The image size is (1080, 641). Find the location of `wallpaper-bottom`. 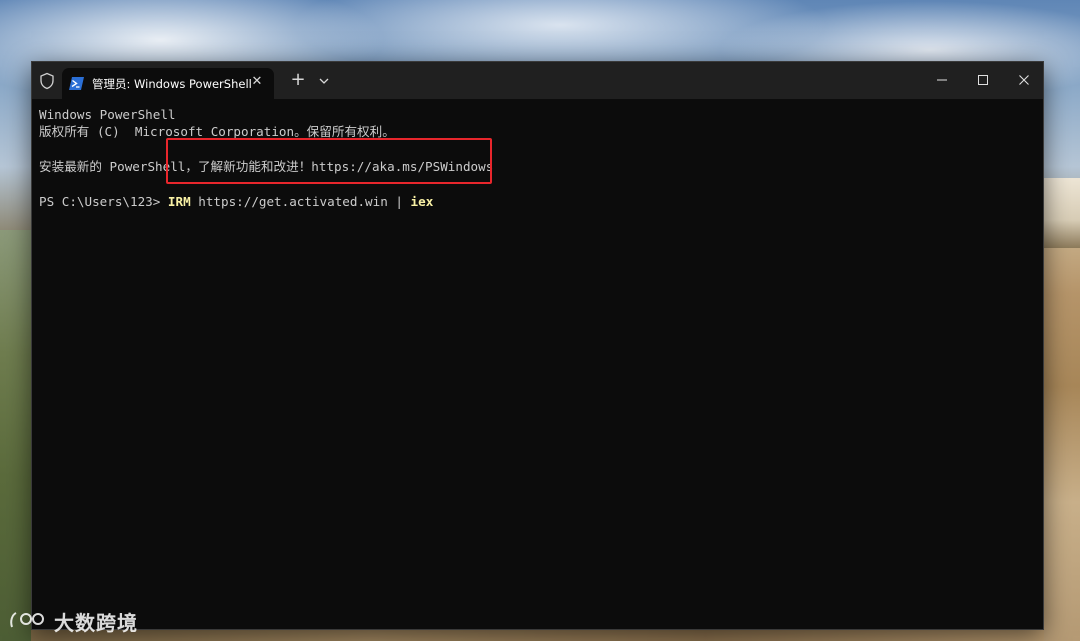

wallpaper-bottom is located at coordinates (537, 635).